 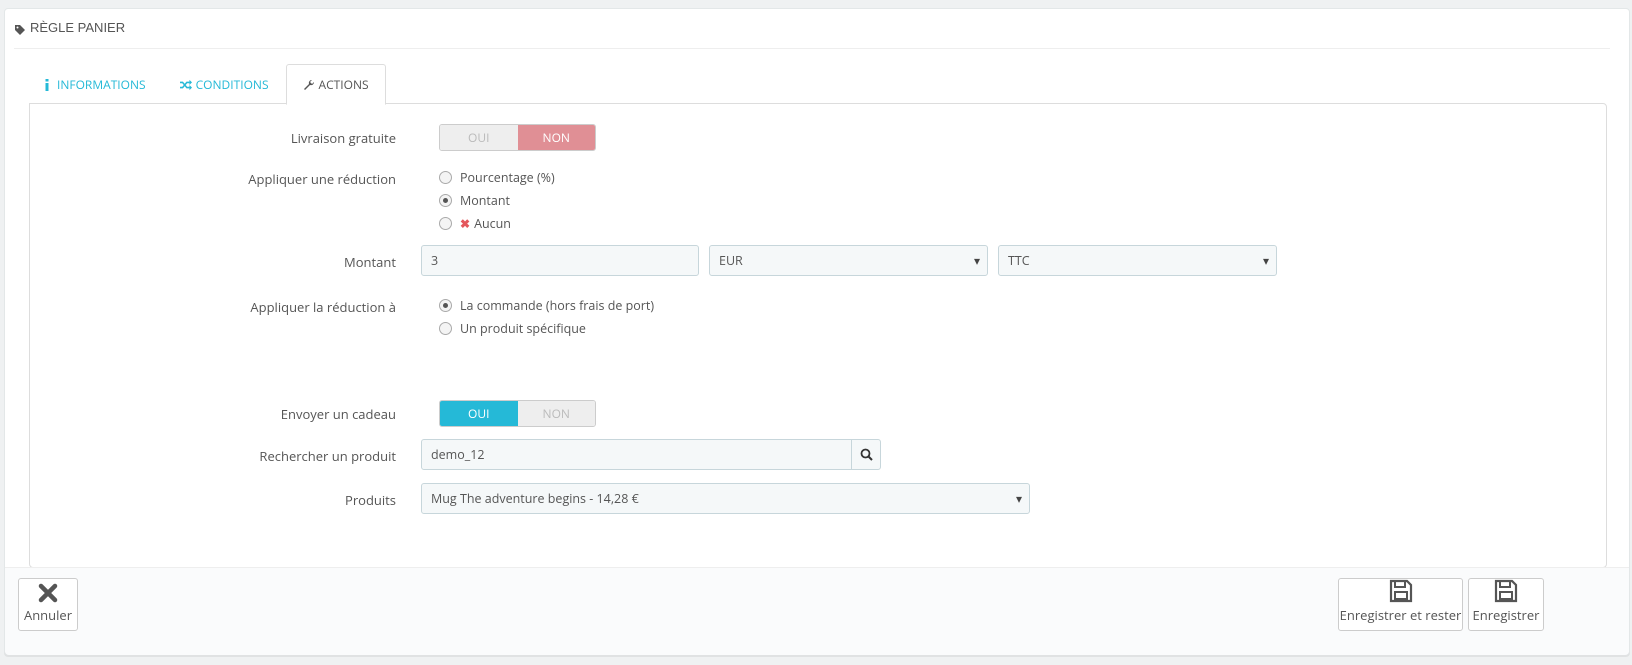 I want to click on amount-label: Montant, so click(x=370, y=262).